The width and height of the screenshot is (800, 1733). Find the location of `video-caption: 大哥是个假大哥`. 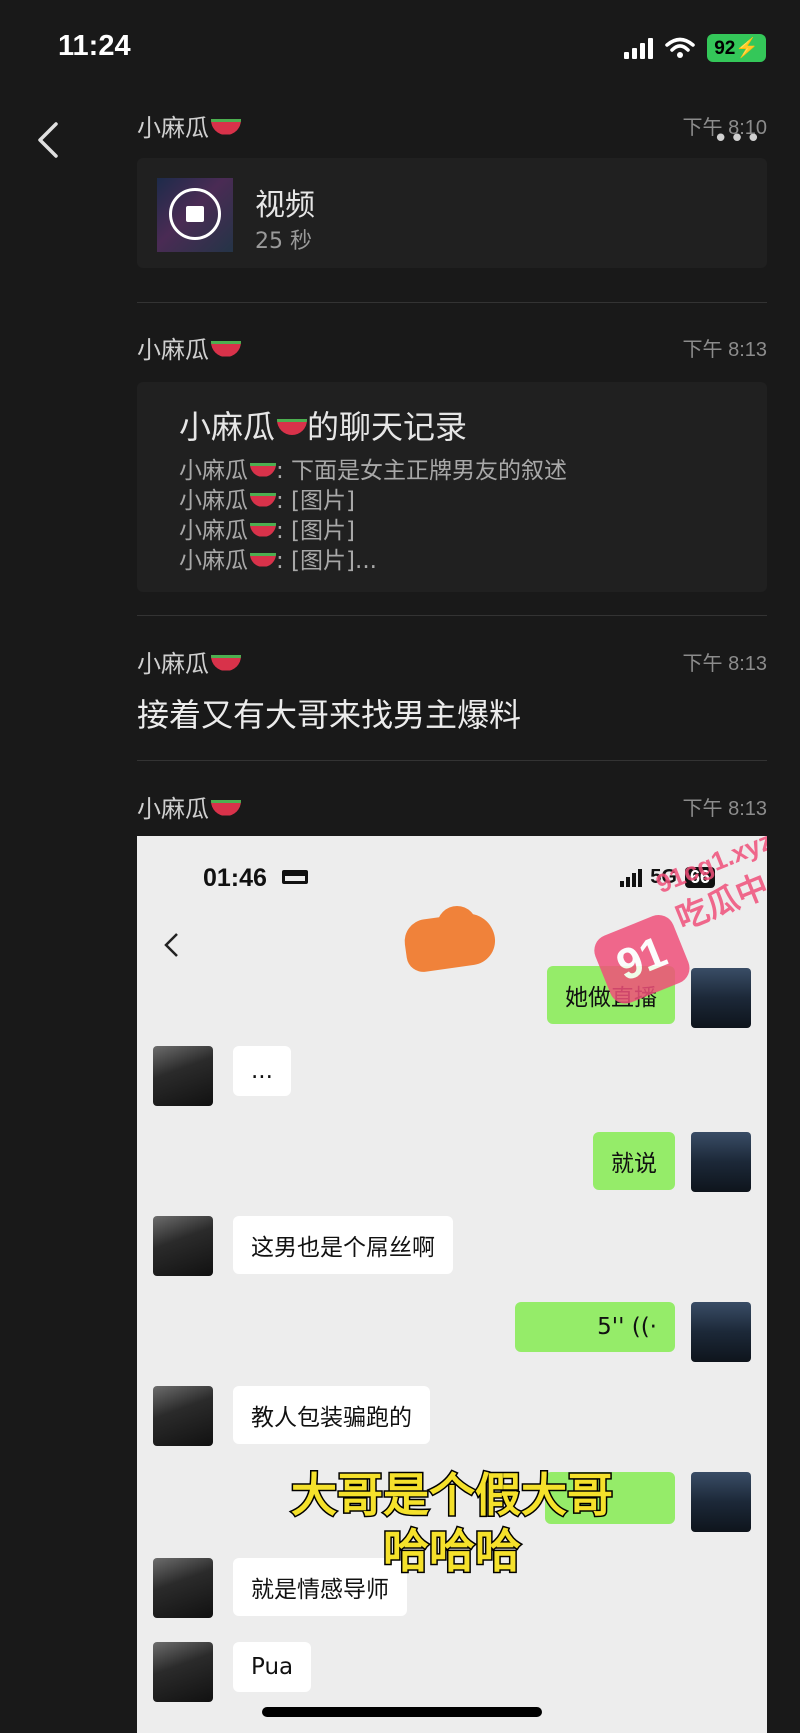

video-caption: 大哥是个假大哥 is located at coordinates (452, 1495).